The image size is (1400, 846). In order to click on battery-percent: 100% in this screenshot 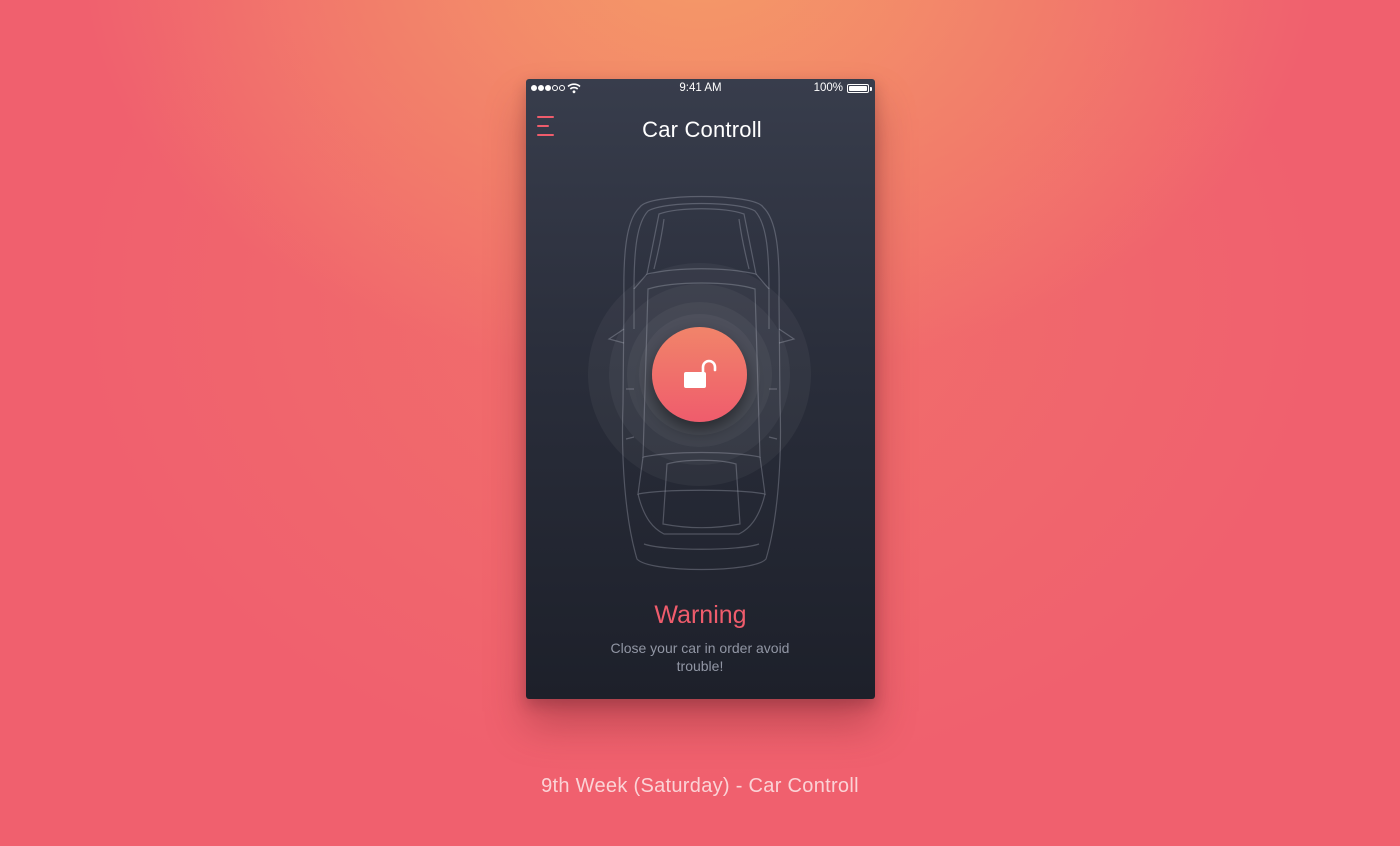, I will do `click(828, 88)`.